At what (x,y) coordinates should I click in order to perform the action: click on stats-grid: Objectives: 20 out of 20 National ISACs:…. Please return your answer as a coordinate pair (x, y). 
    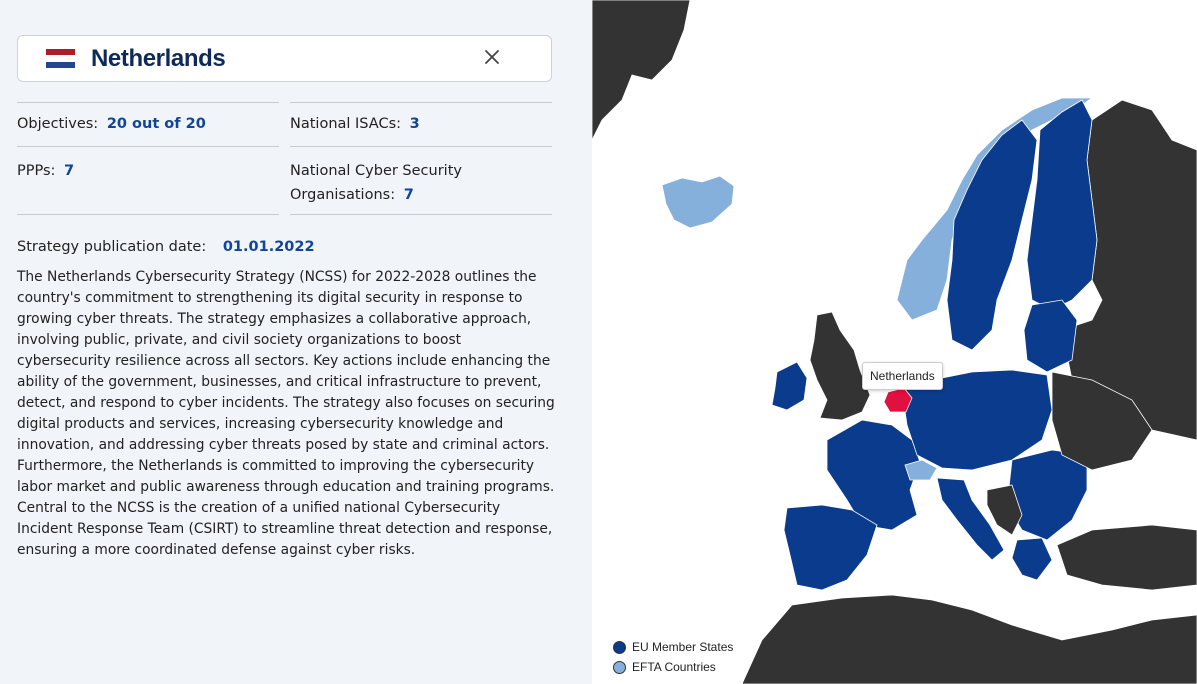
    Looking at the image, I should click on (284, 158).